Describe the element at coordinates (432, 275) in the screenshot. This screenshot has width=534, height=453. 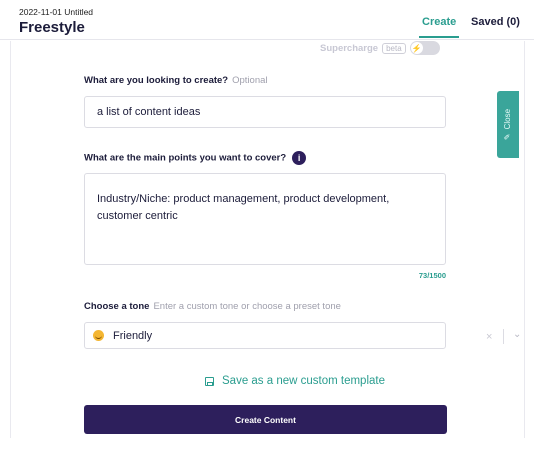
I see `character-counter: 73/1500` at that location.